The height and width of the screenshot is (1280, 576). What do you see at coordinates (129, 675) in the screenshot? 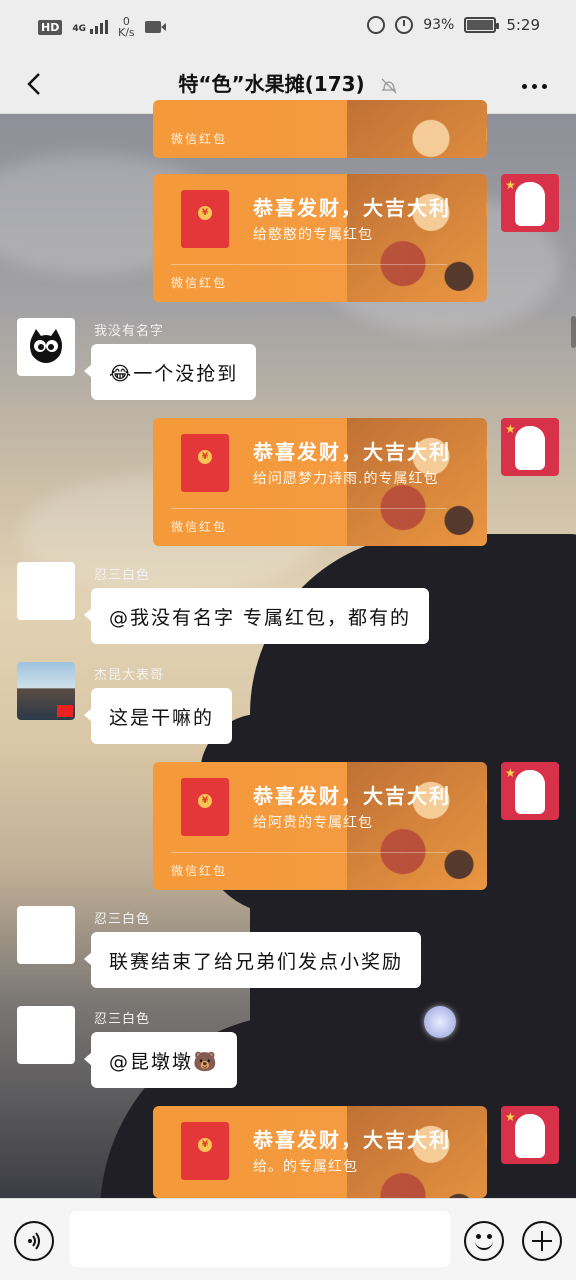
I see `sender-name: 杰昆大表哥` at bounding box center [129, 675].